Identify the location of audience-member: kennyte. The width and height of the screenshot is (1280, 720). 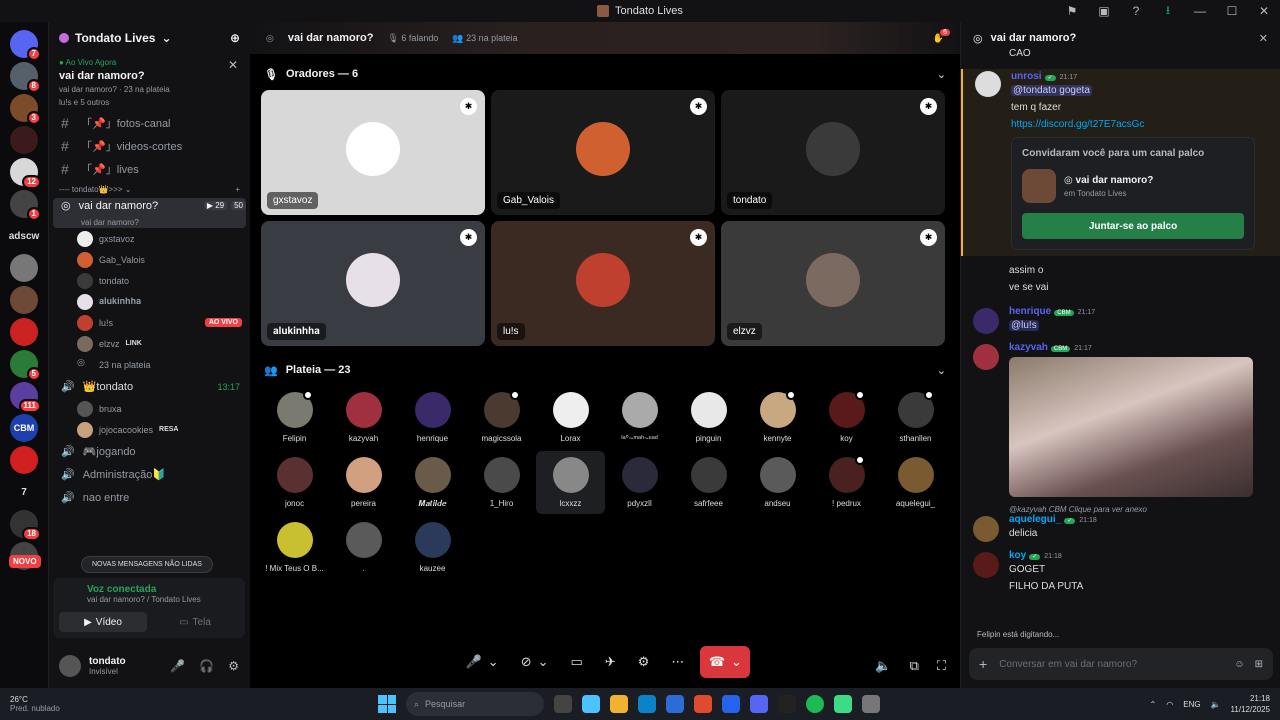
(777, 417).